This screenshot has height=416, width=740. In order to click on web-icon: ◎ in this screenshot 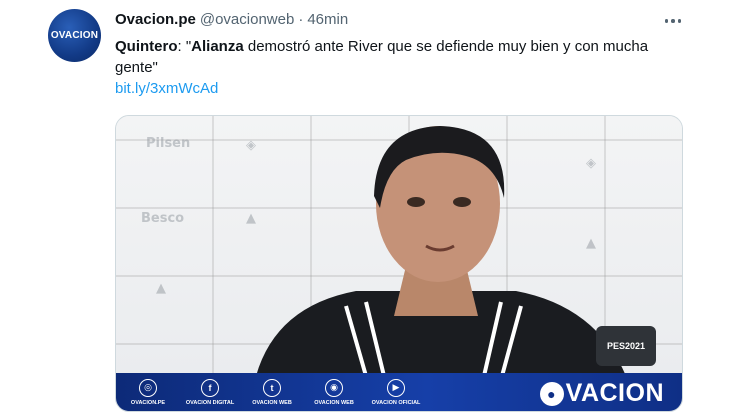, I will do `click(148, 387)`.